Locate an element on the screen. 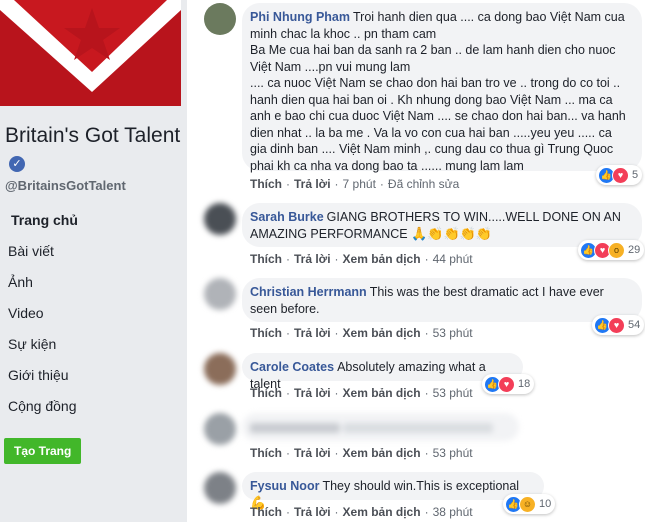  page-cover-logo is located at coordinates (90, 53).